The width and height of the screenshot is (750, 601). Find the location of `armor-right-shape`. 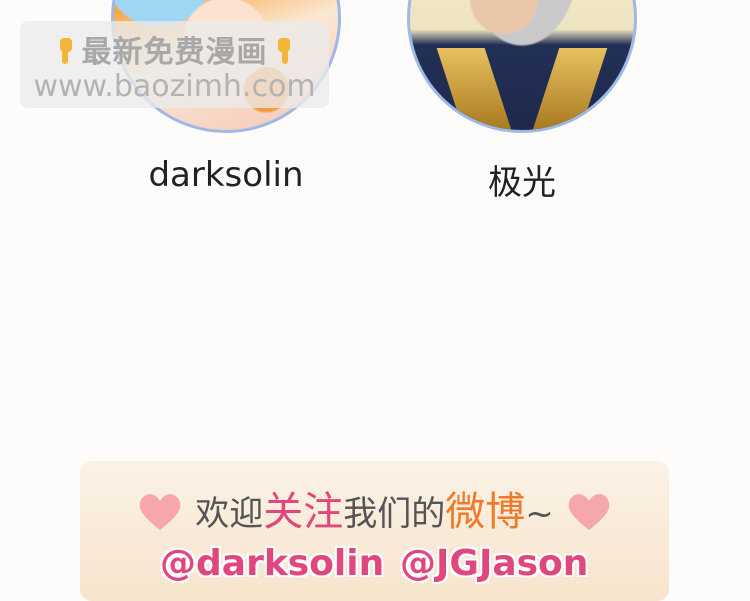

armor-right-shape is located at coordinates (570, 89).